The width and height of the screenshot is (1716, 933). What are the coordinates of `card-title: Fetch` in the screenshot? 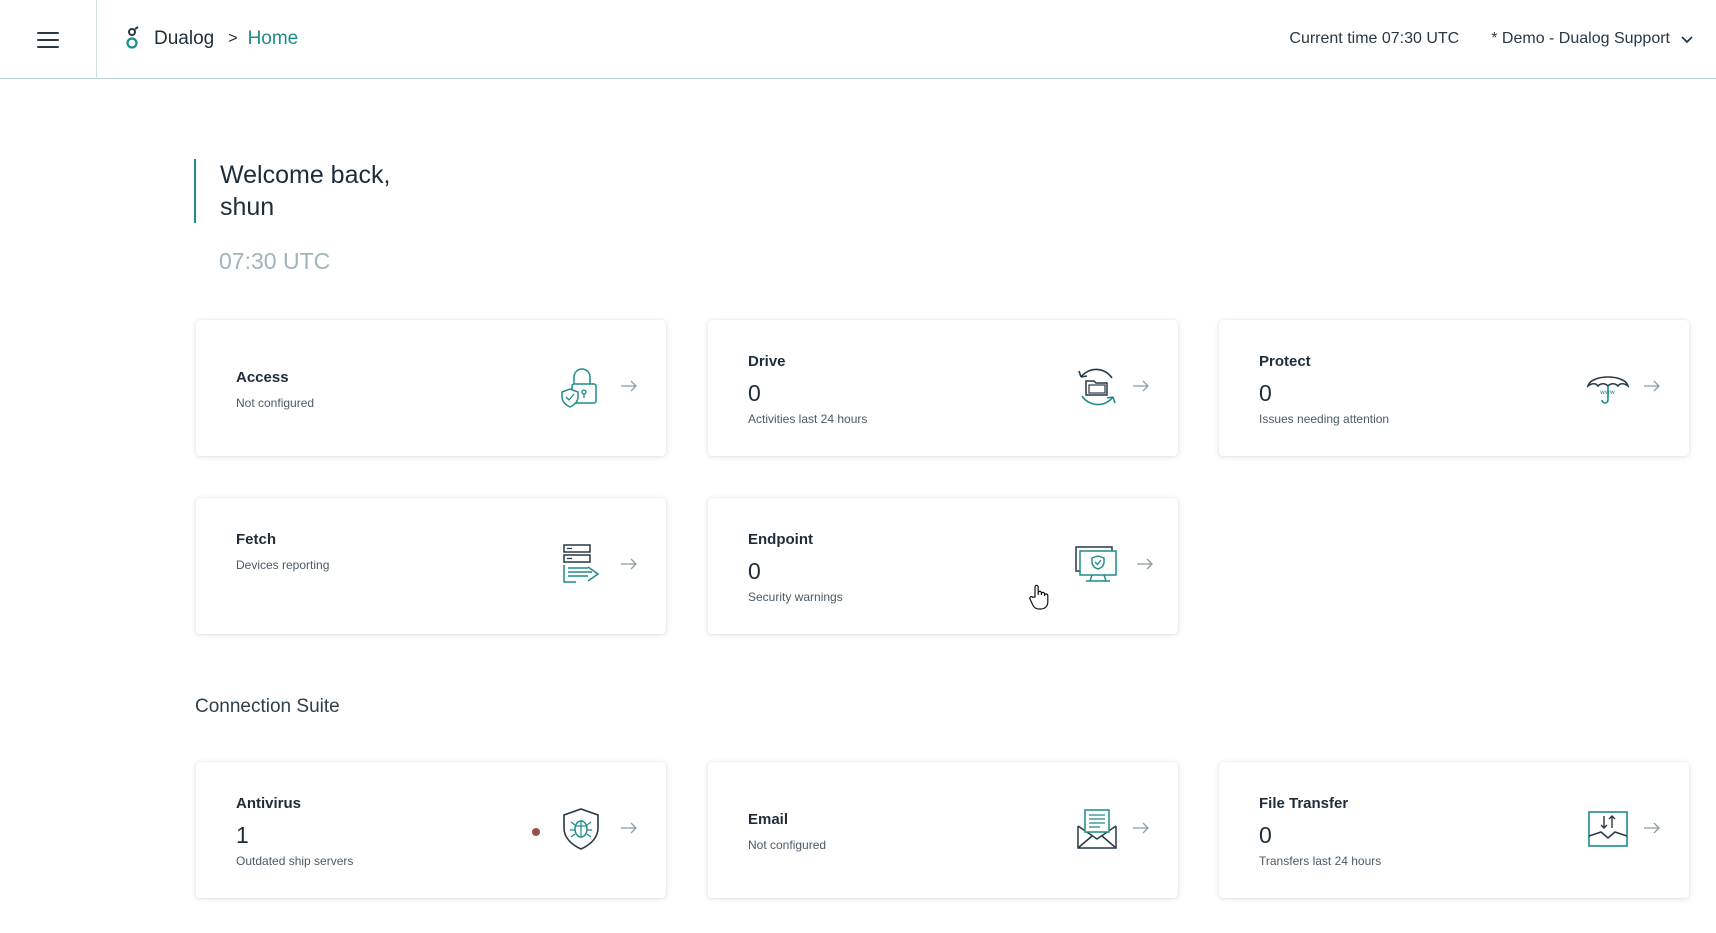 It's located at (256, 539).